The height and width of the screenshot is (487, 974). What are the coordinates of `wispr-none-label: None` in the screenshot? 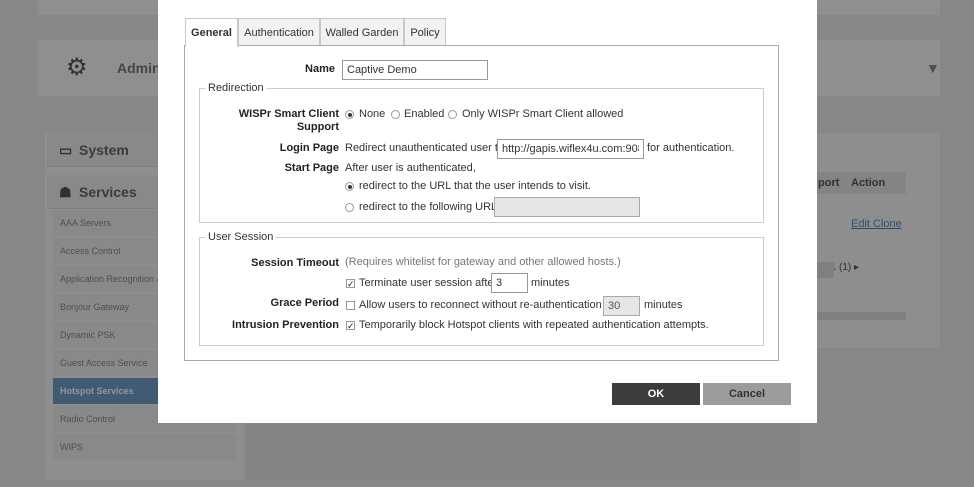 It's located at (372, 114).